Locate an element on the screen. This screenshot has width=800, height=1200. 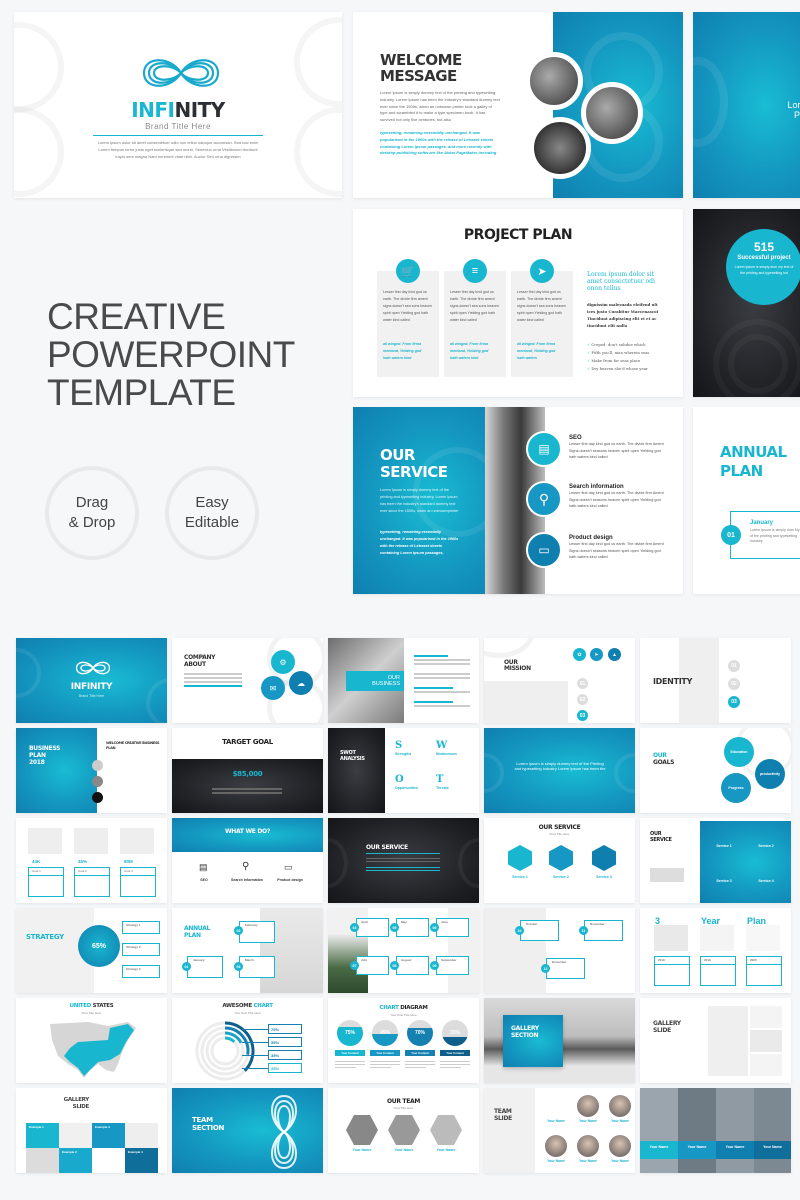
thumb-title-line2: SLIDE is located at coordinates (503, 1118).